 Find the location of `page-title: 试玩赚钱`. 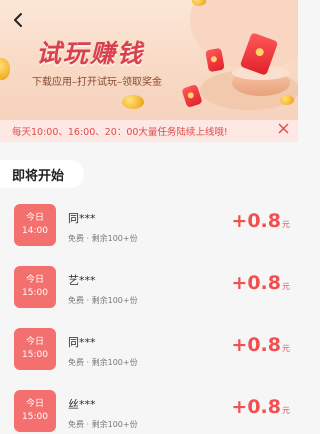

page-title: 试玩赚钱 is located at coordinates (90, 53).